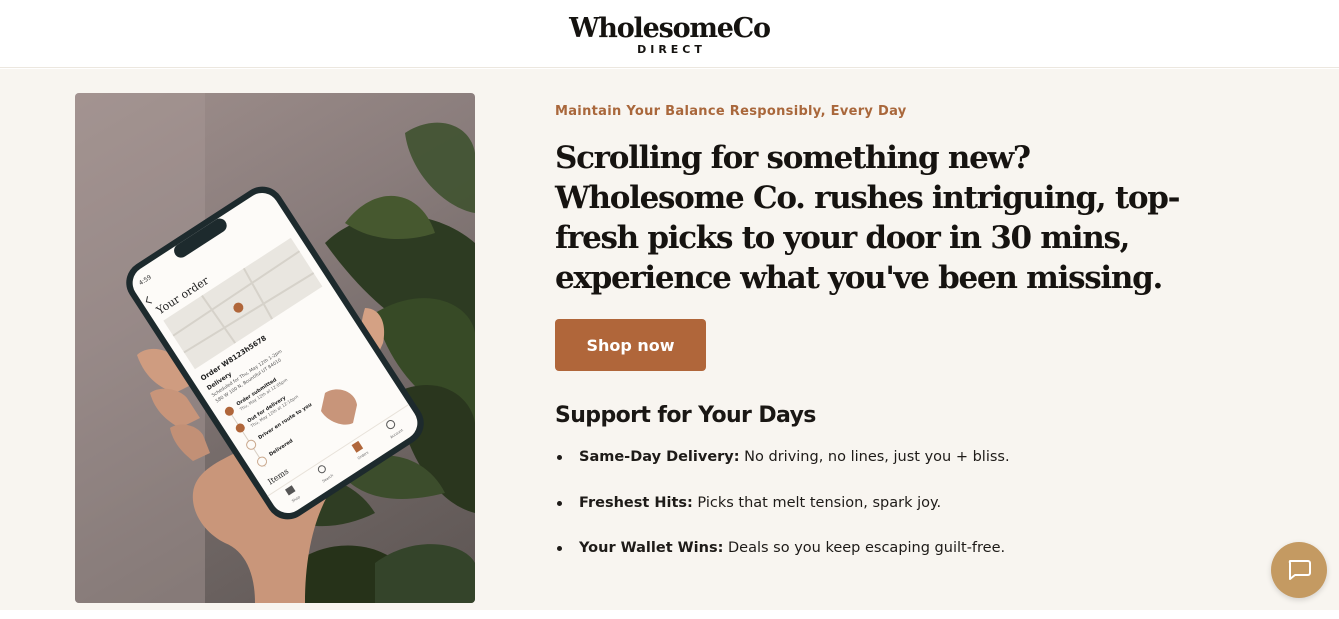  What do you see at coordinates (651, 548) in the screenshot?
I see `feature-label: Your Wallet Wins:` at bounding box center [651, 548].